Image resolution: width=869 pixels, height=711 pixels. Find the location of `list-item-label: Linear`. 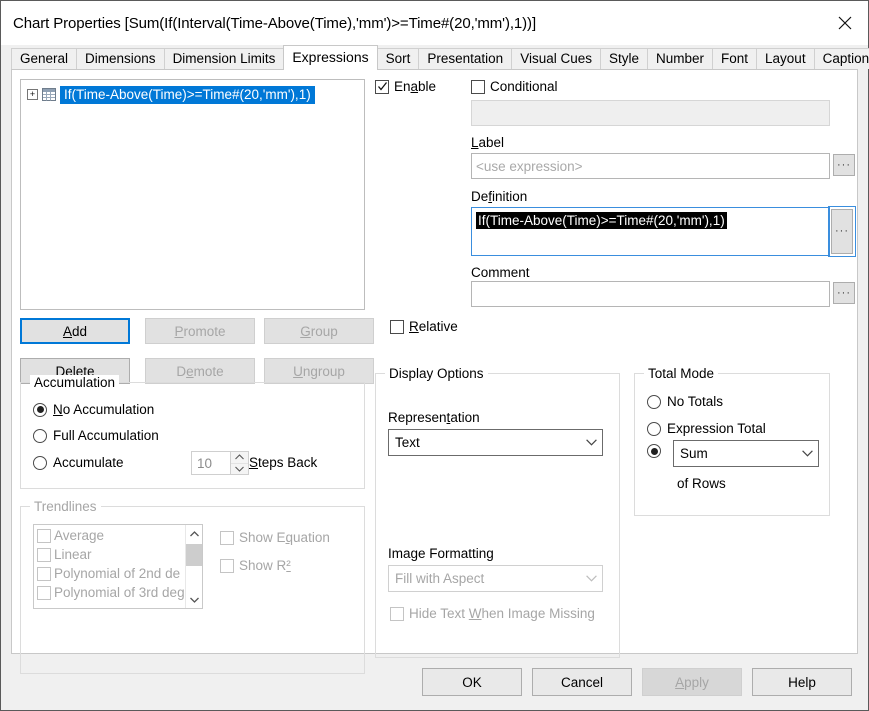

list-item-label: Linear is located at coordinates (73, 554).